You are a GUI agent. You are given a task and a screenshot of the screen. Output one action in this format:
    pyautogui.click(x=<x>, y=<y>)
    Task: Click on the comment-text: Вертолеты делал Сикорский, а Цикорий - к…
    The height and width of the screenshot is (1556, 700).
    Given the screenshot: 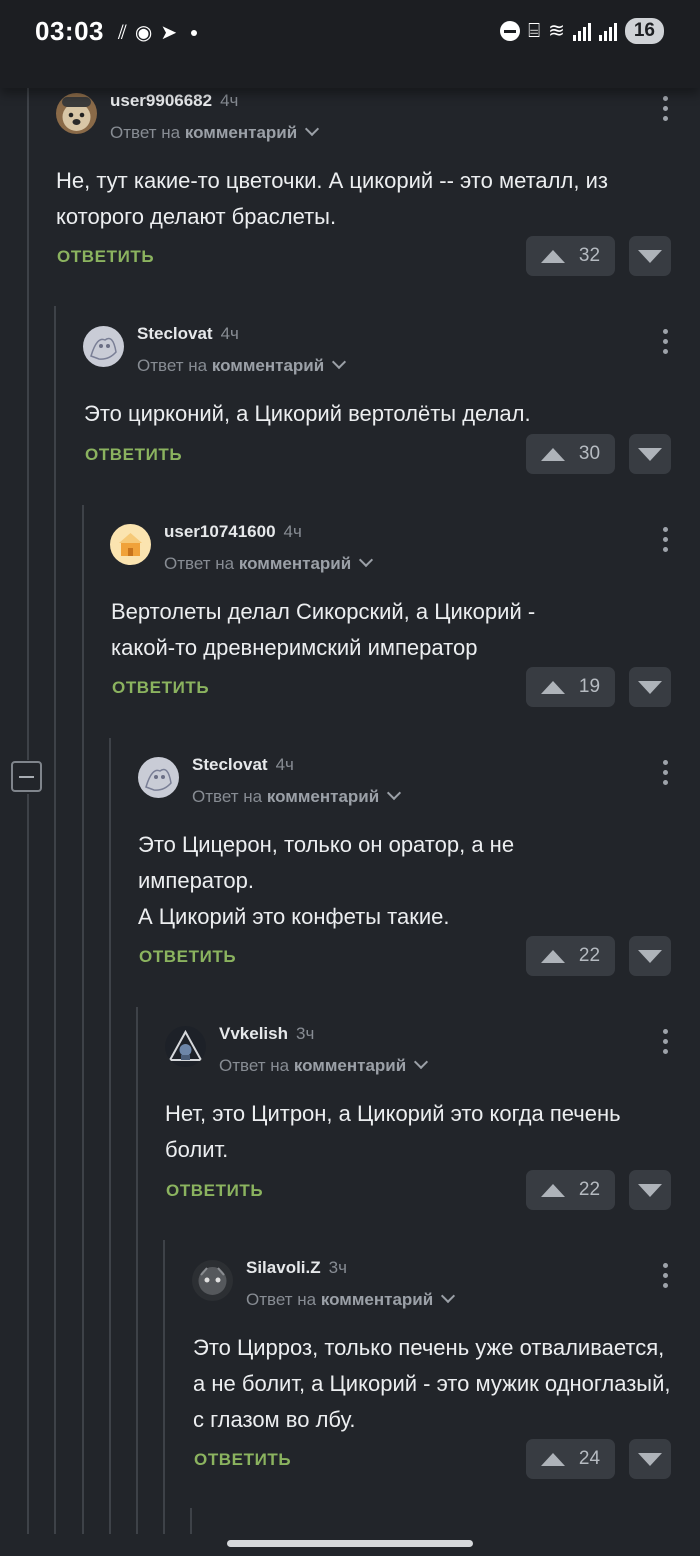 What is the action you would take?
    pyautogui.click(x=323, y=629)
    